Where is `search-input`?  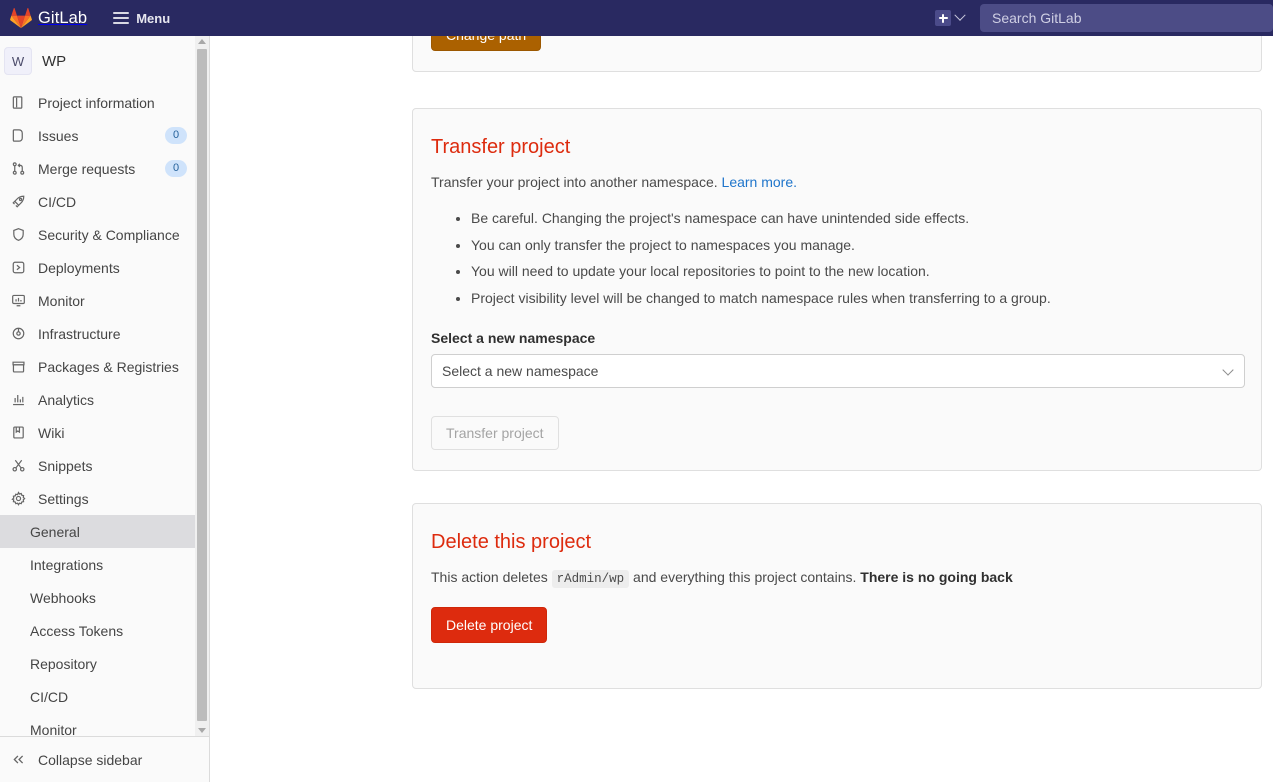 search-input is located at coordinates (1126, 18).